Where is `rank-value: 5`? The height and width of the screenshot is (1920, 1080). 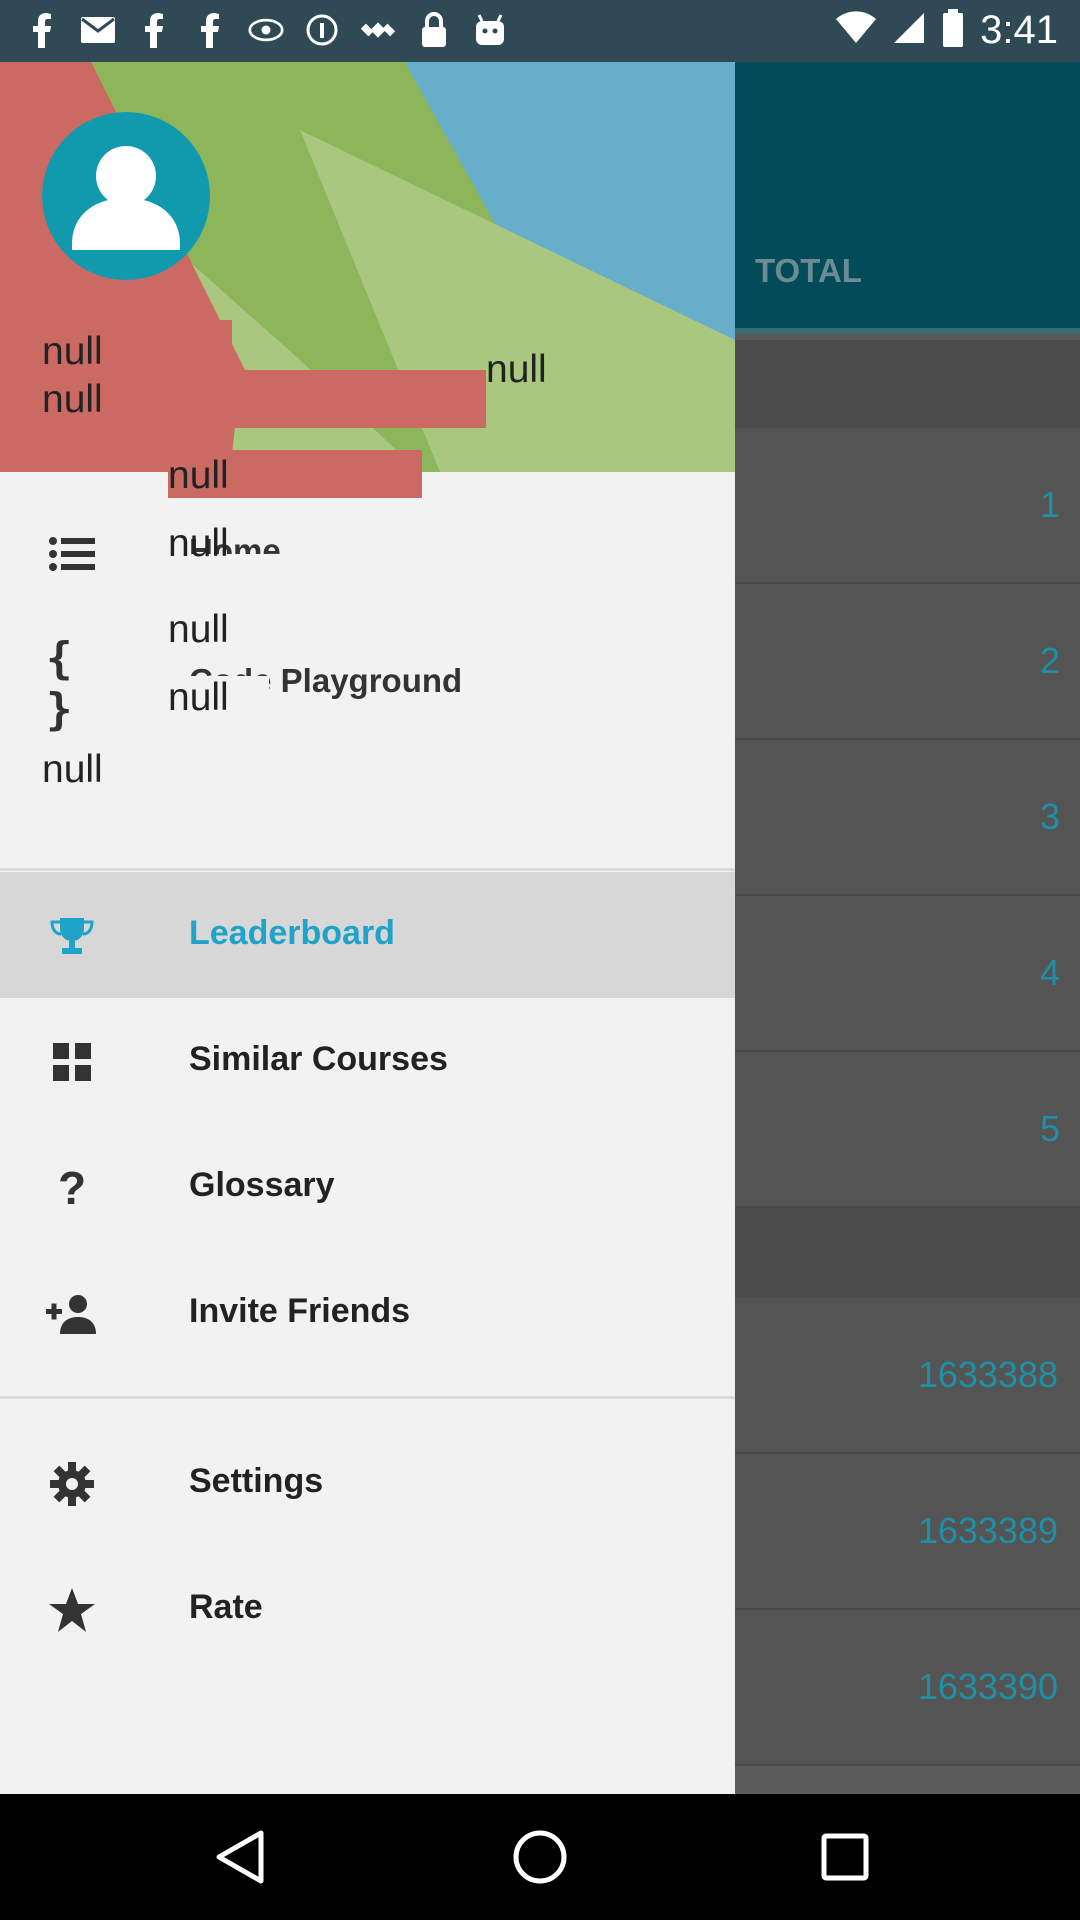
rank-value: 5 is located at coordinates (1049, 1128).